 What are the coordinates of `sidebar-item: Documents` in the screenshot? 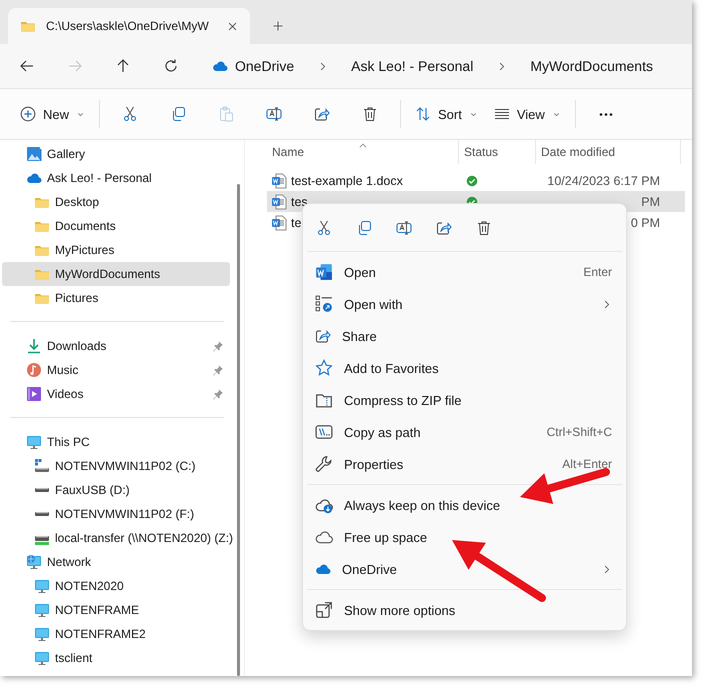 It's located at (116, 226).